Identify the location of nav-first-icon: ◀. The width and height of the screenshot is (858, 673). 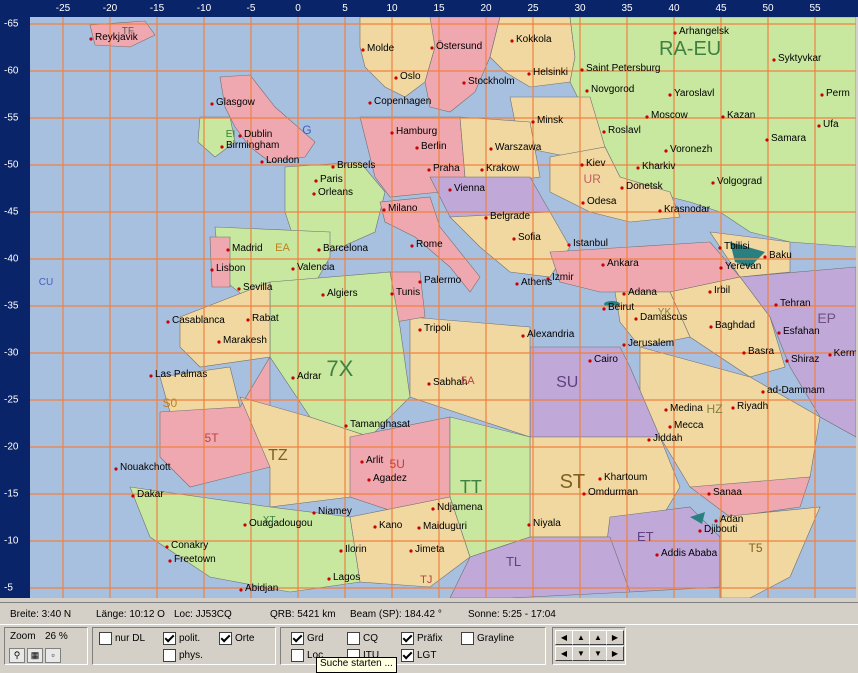
(564, 637).